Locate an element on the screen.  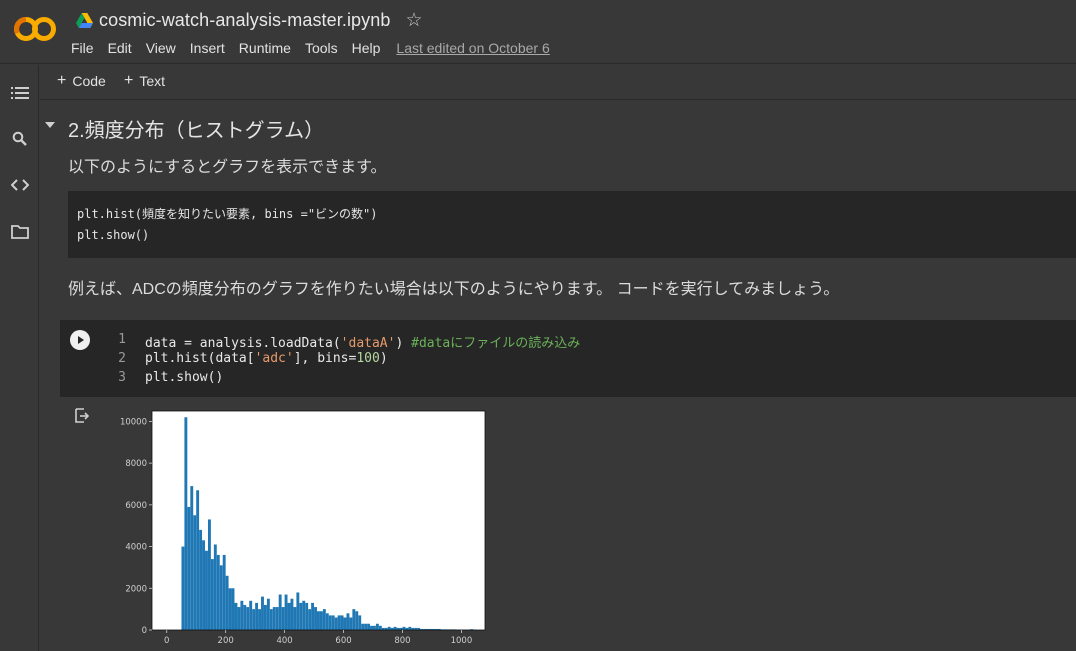
code-line-3: plt.show() is located at coordinates (184, 377).